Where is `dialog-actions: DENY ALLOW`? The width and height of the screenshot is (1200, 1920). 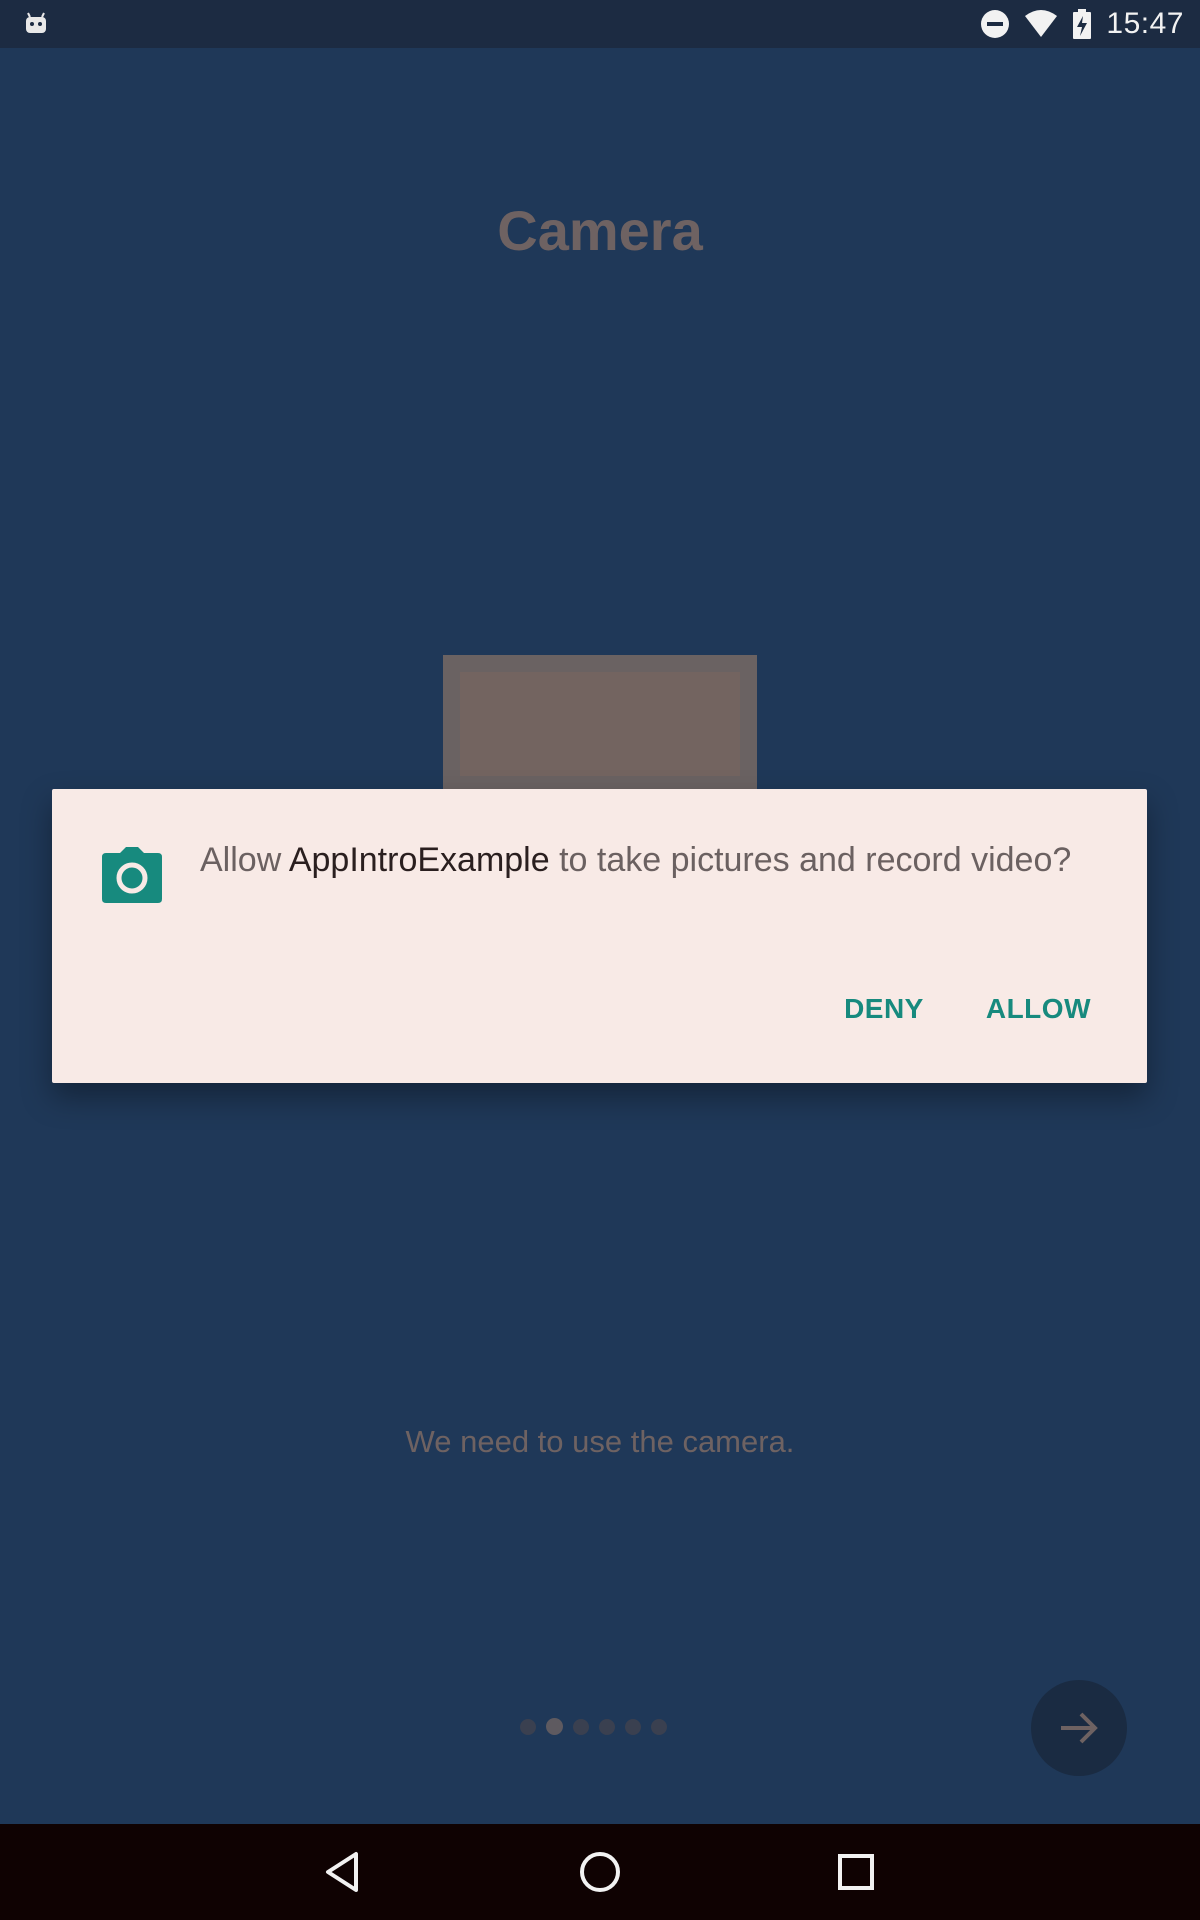 dialog-actions: DENY ALLOW is located at coordinates (967, 1009).